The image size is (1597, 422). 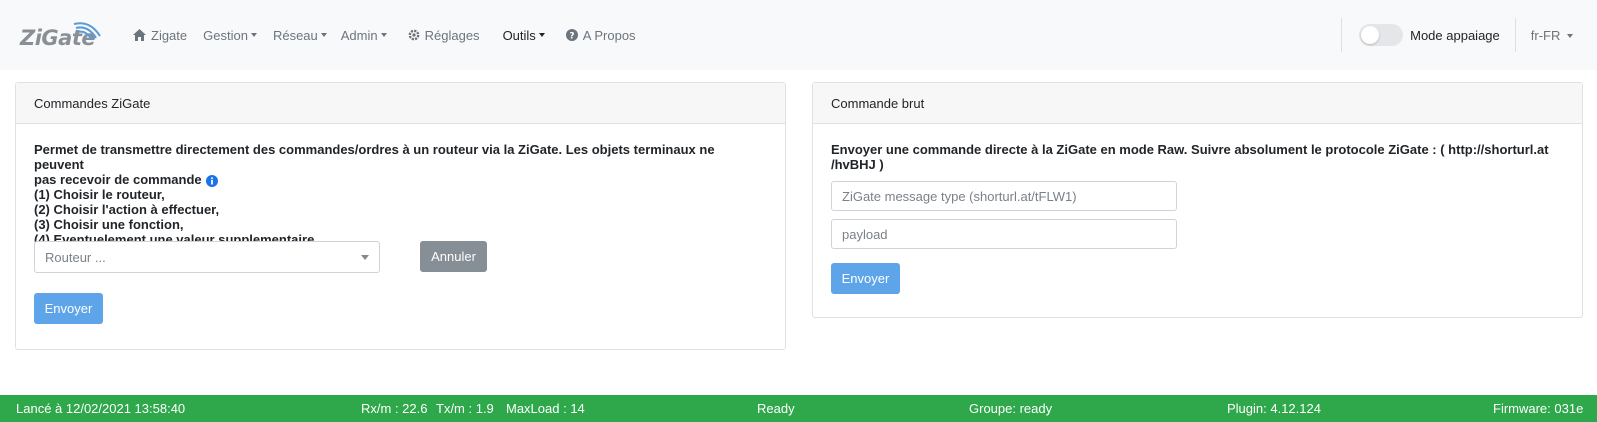 What do you see at coordinates (1197, 103) in the screenshot?
I see `card-header: Commande brut` at bounding box center [1197, 103].